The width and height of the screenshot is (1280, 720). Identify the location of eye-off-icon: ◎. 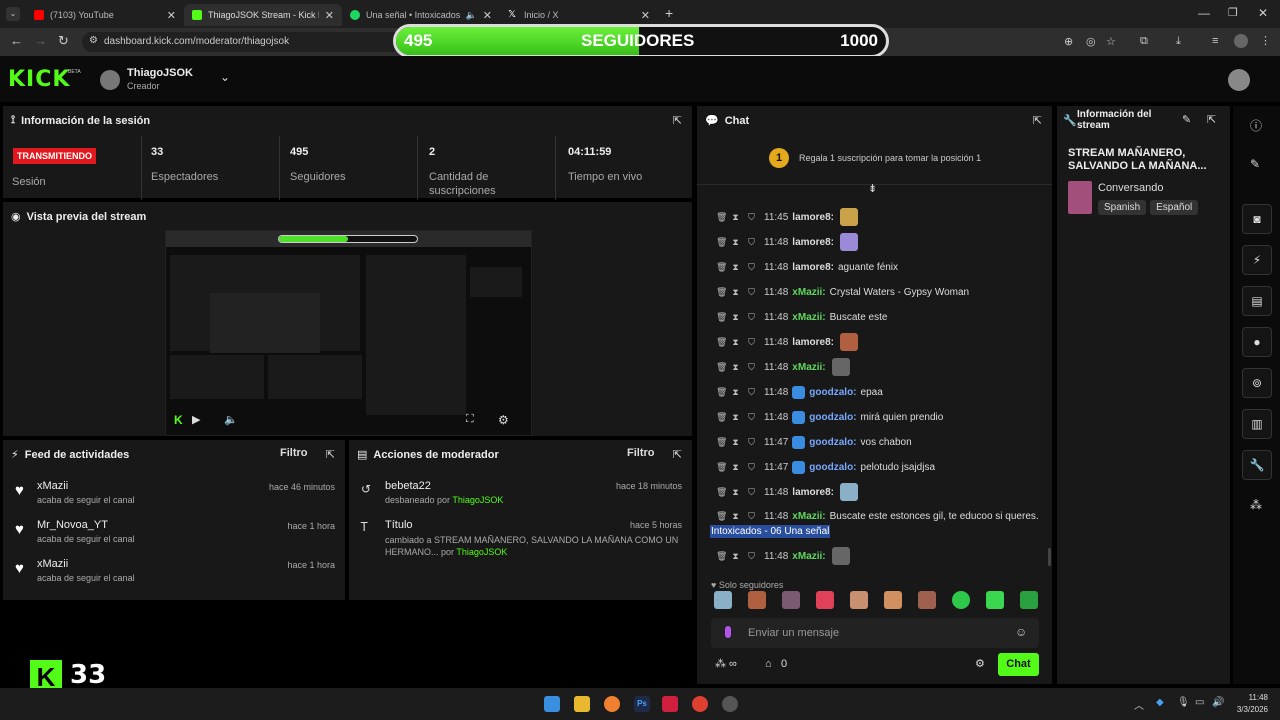
(1091, 41).